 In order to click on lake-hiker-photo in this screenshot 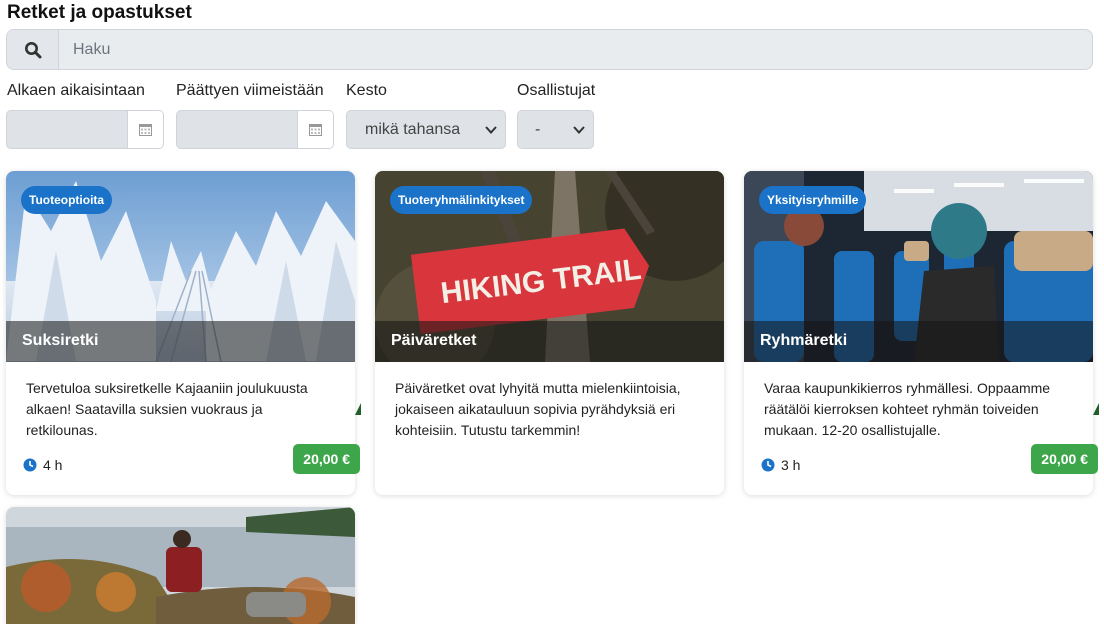, I will do `click(180, 565)`.